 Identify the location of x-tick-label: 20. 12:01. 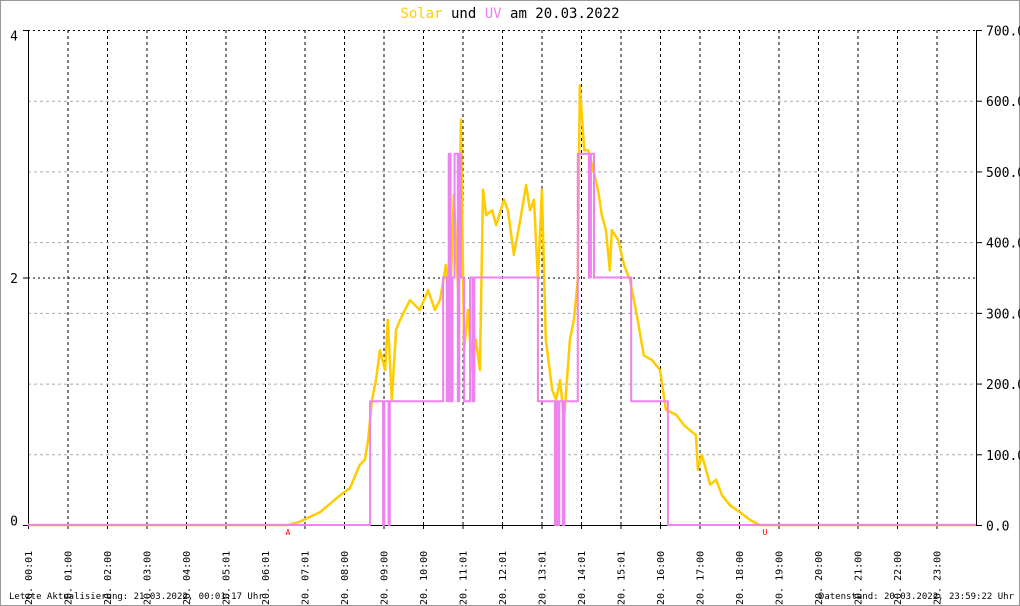
(503, 578).